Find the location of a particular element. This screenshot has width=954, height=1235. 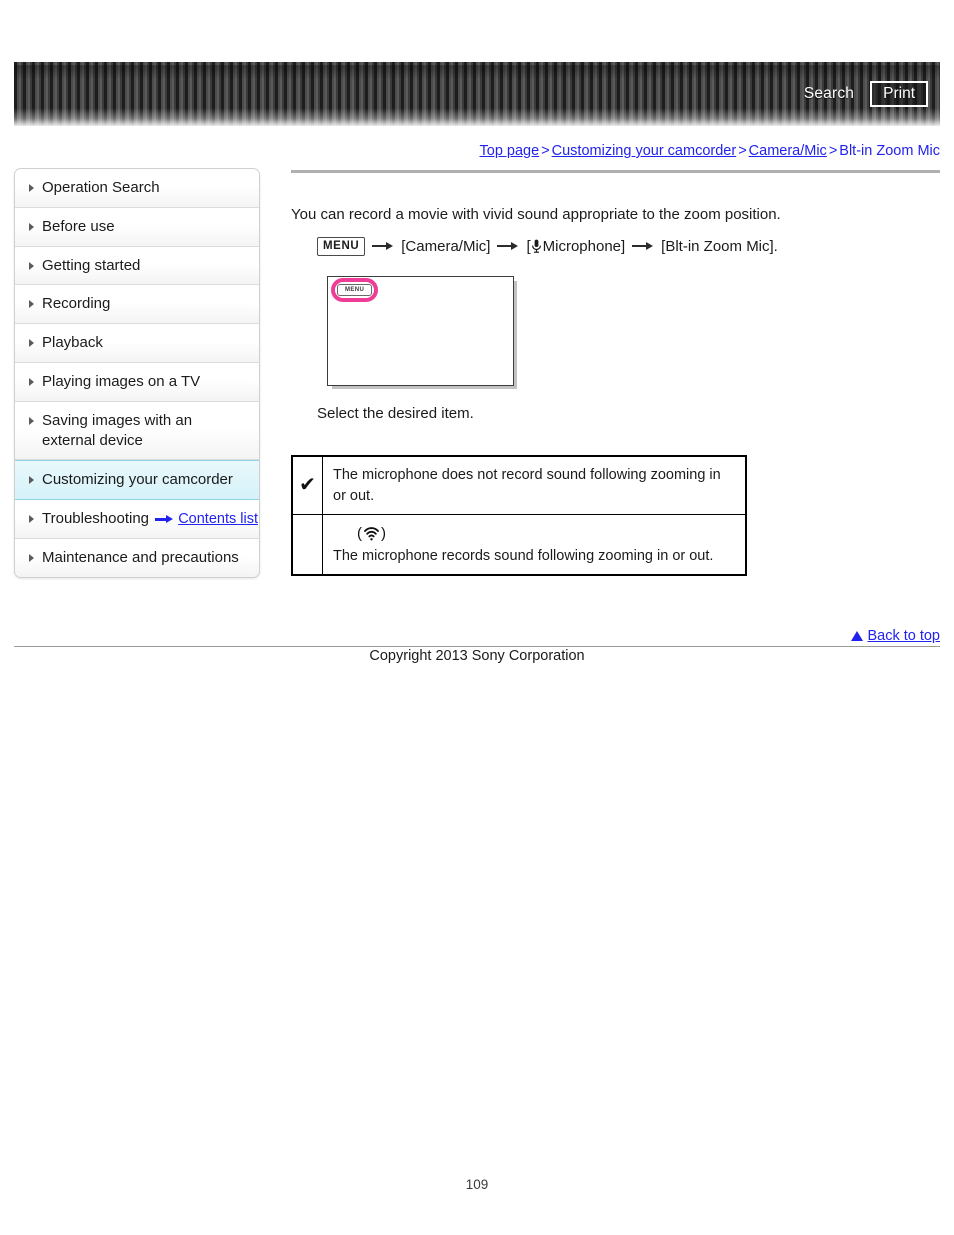

select-caption: Select the desired item. is located at coordinates (395, 413).